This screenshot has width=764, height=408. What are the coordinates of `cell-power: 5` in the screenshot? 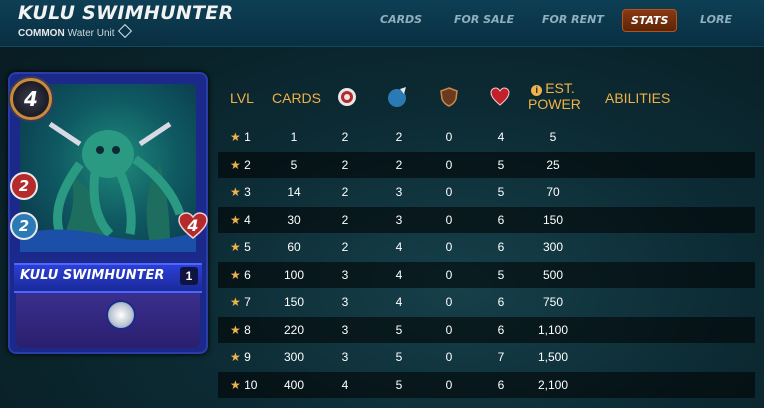 It's located at (553, 137).